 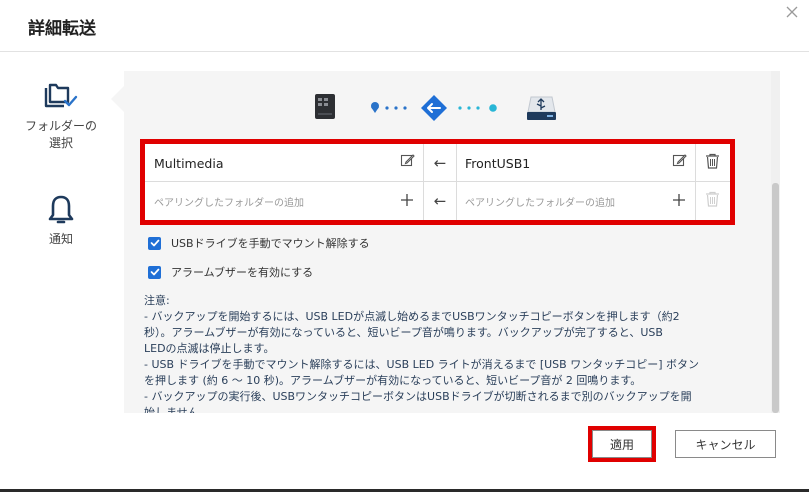 What do you see at coordinates (242, 272) in the screenshot?
I see `option-label: アラームブザーを有効にする` at bounding box center [242, 272].